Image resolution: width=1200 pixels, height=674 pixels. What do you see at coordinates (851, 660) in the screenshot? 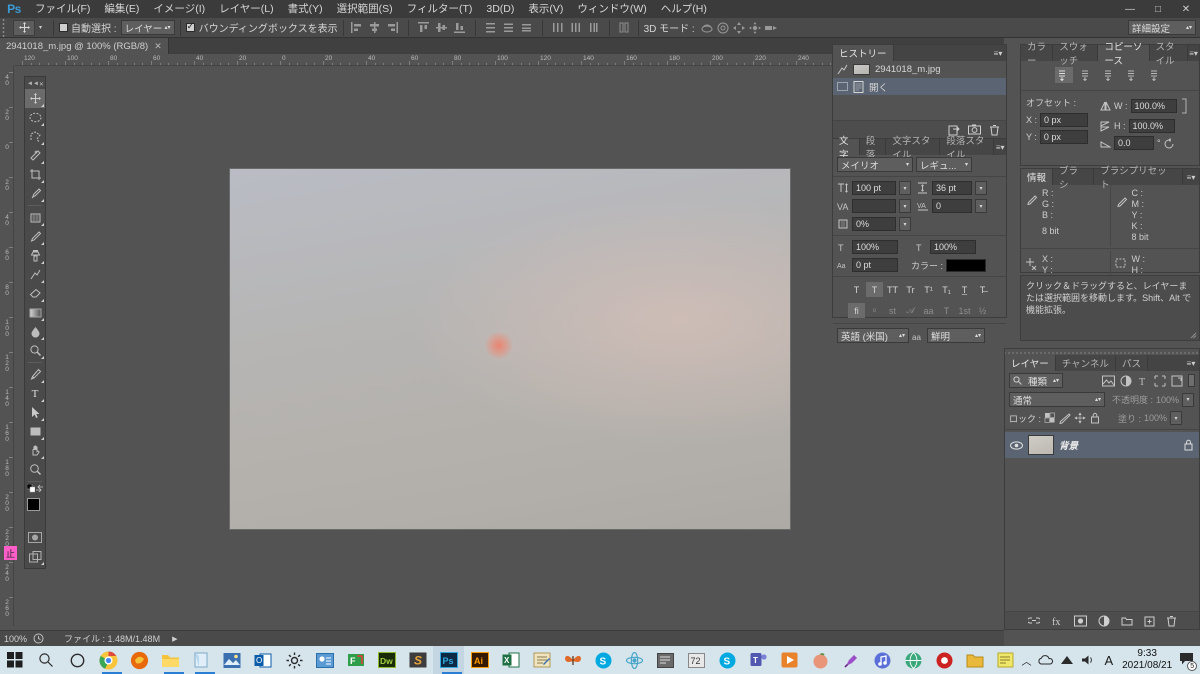
I see `paint3d-icon` at bounding box center [851, 660].